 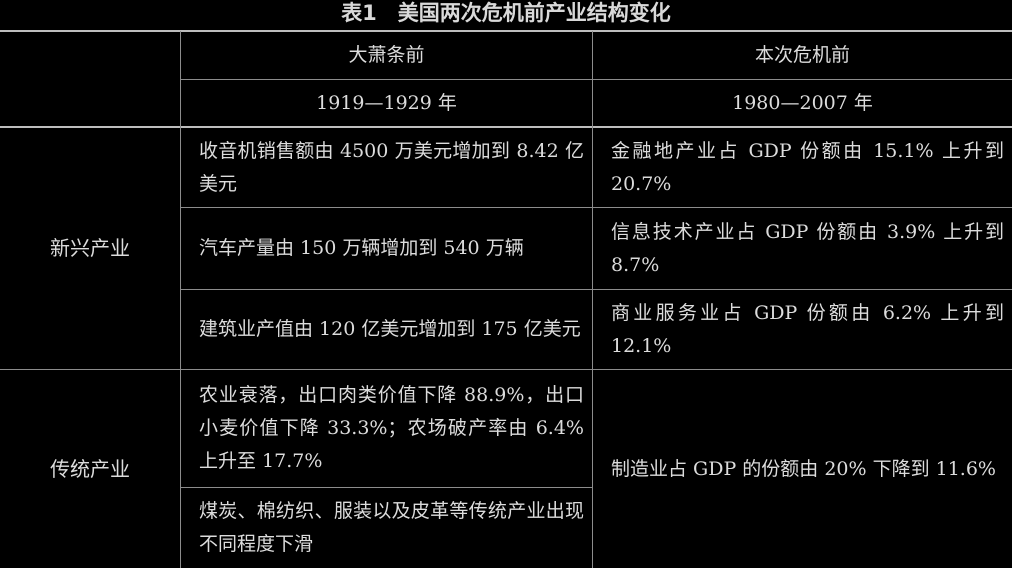 I want to click on cell-text: 煤炭、棉纺织、服装以及皮革等传统产业出现不同程度下滑, so click(x=391, y=527).